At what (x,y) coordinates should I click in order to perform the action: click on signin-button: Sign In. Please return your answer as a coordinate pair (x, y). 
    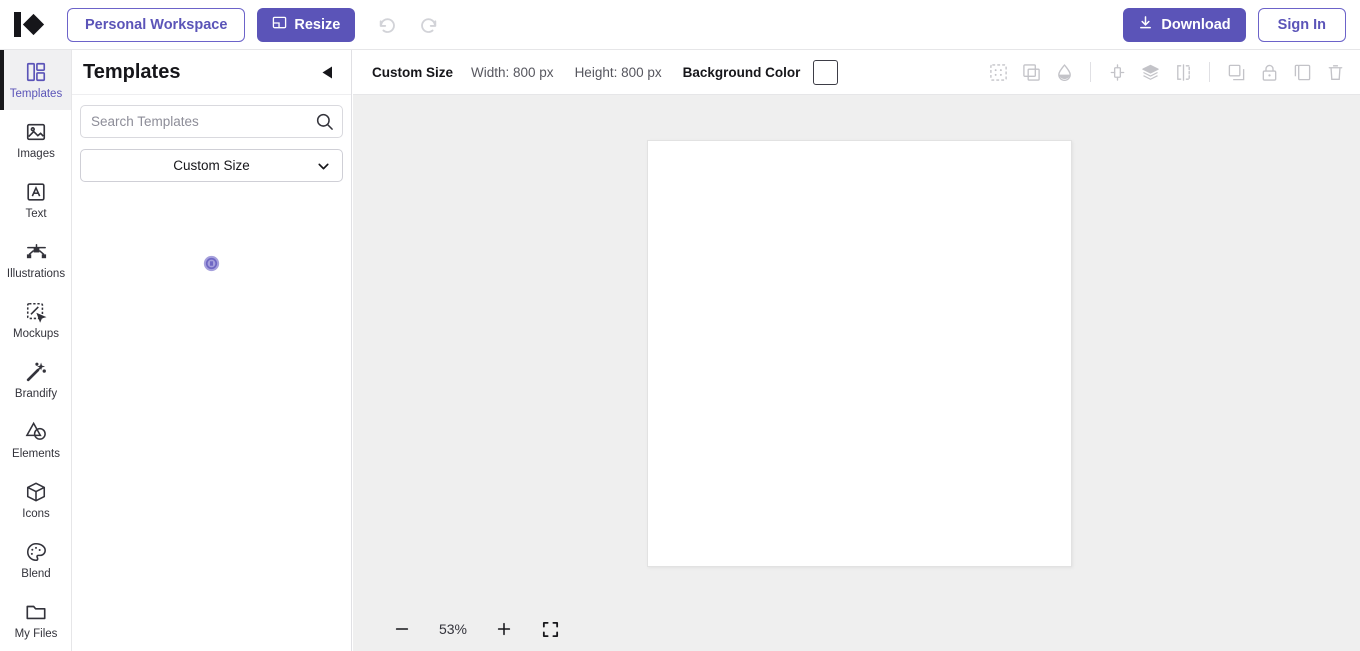
    Looking at the image, I should click on (1301, 24).